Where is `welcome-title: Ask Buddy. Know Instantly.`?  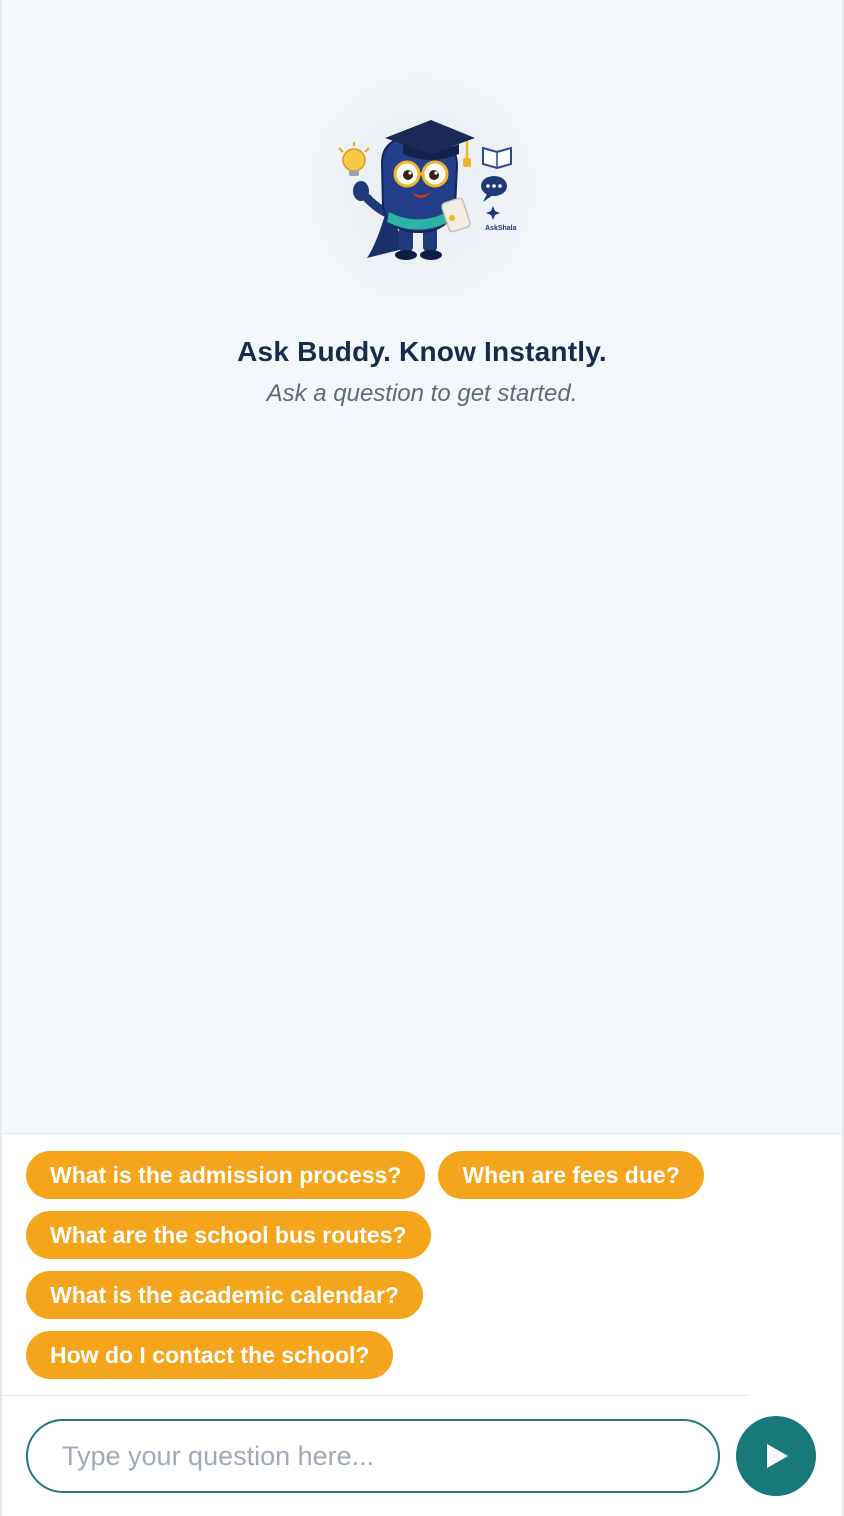
welcome-title: Ask Buddy. Know Instantly. is located at coordinates (422, 351).